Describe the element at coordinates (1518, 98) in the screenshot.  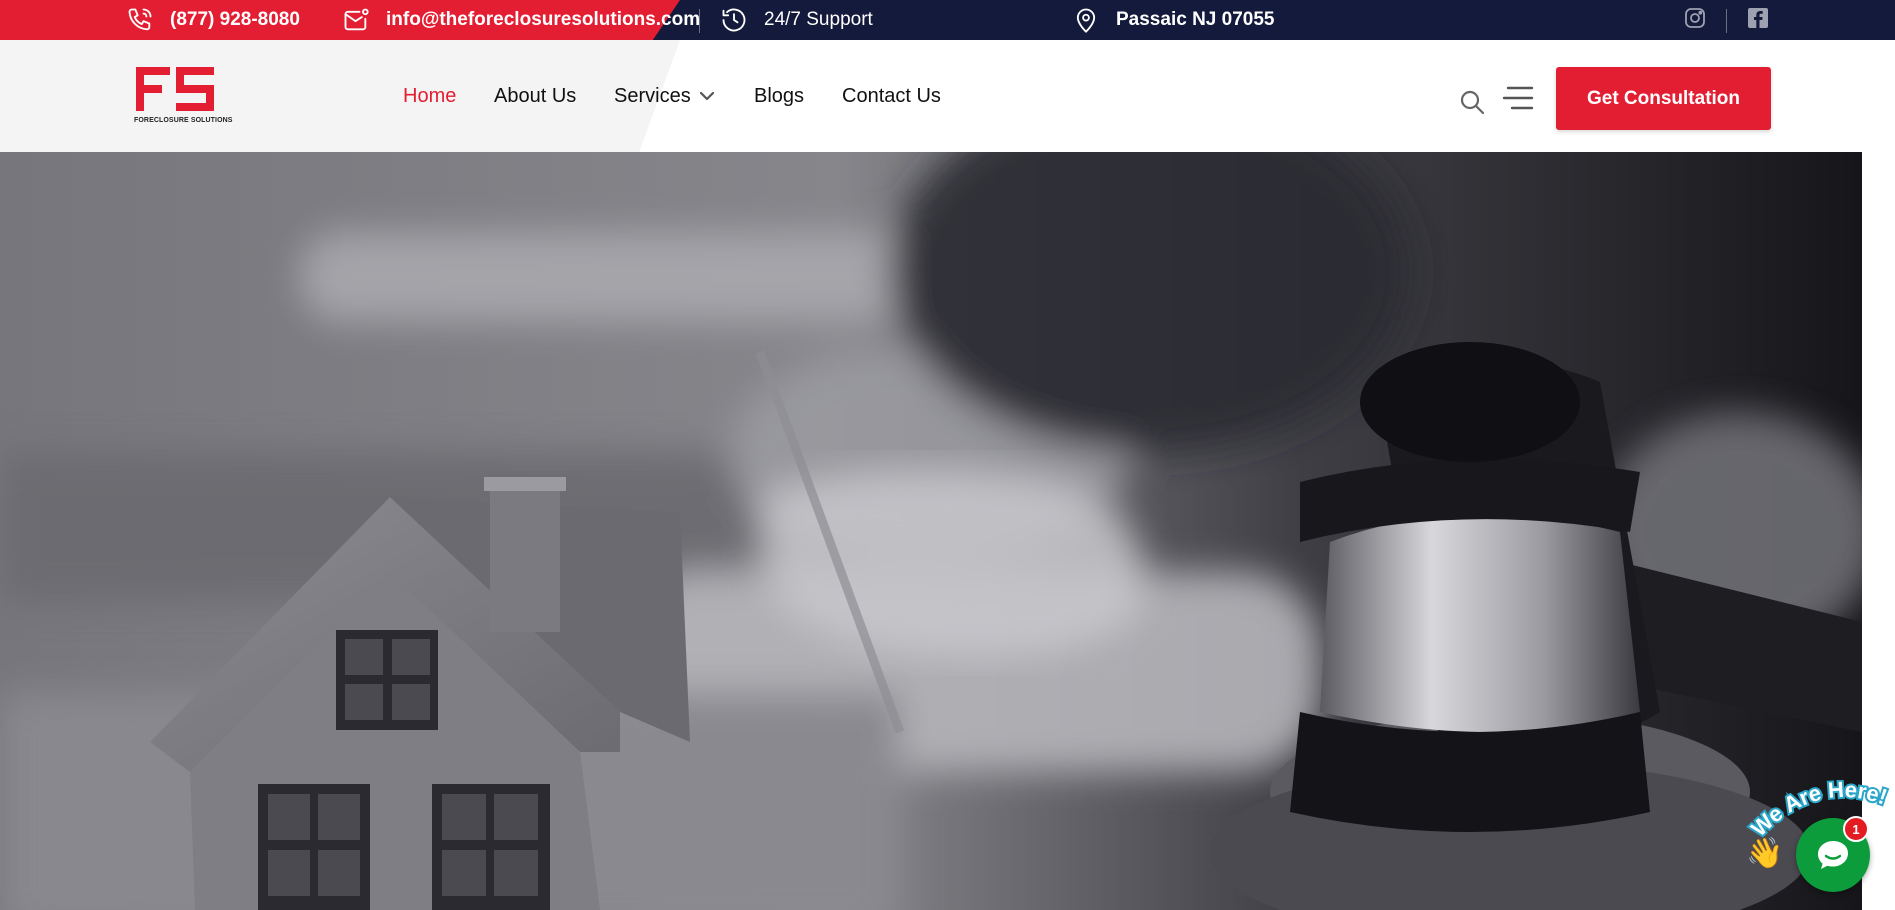
I see `menu-icon` at that location.